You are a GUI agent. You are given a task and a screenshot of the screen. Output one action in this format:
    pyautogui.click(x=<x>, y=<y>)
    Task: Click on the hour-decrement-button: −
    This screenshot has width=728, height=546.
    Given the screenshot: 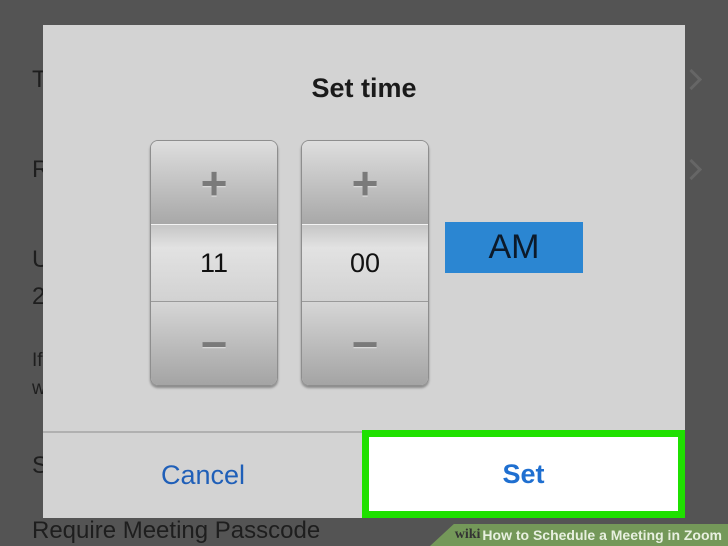 What is the action you would take?
    pyautogui.click(x=214, y=343)
    